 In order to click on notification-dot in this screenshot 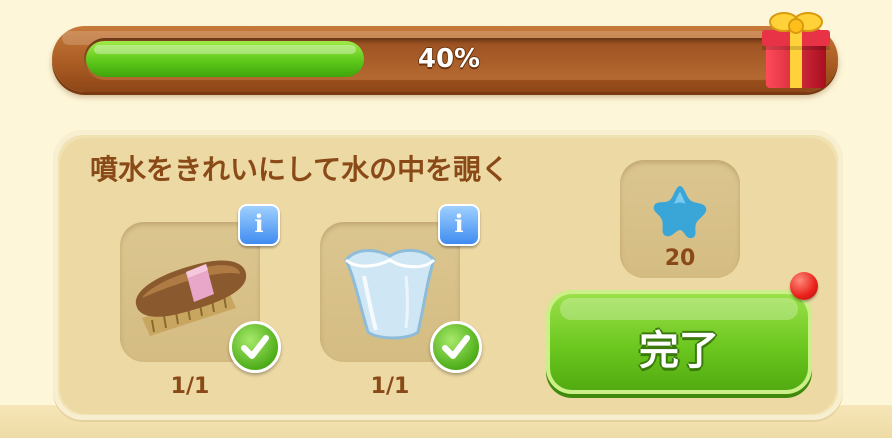, I will do `click(804, 286)`.